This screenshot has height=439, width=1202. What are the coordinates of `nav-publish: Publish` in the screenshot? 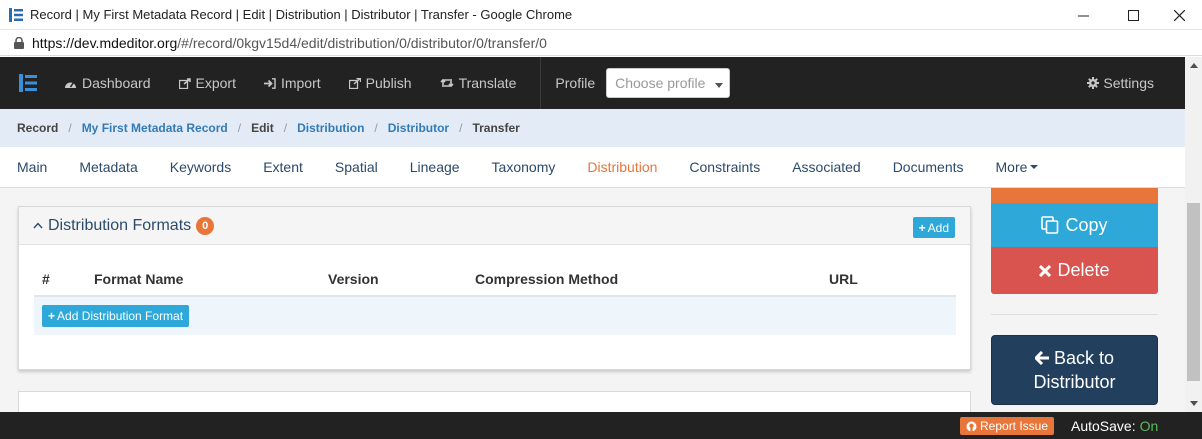 It's located at (380, 83).